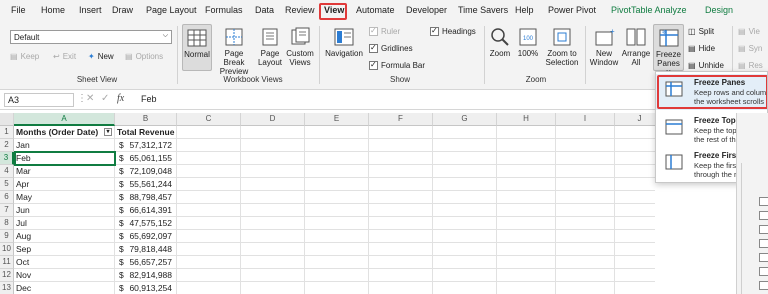 This screenshot has width=768, height=294. Describe the element at coordinates (384, 31) in the screenshot. I see `ruler-checkbox: Ruler` at that location.